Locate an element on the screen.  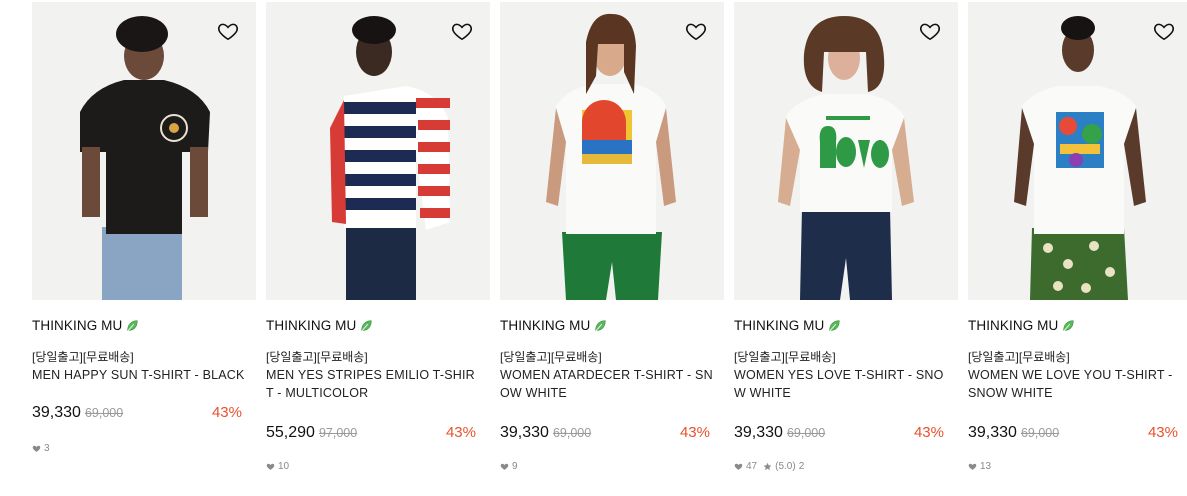
like-count: 13 is located at coordinates (986, 466).